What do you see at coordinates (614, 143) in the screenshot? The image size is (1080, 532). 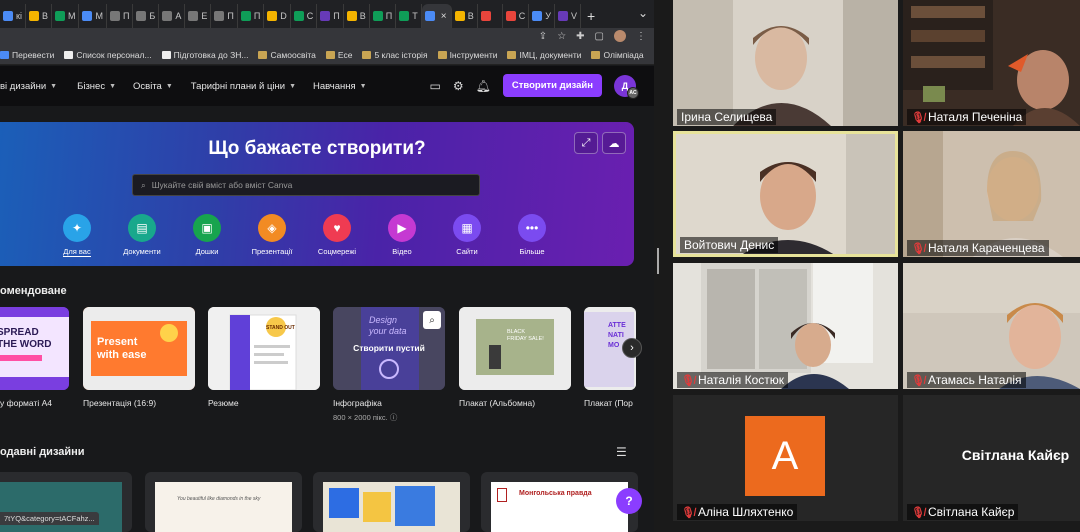 I see `upload-icon: ☁` at bounding box center [614, 143].